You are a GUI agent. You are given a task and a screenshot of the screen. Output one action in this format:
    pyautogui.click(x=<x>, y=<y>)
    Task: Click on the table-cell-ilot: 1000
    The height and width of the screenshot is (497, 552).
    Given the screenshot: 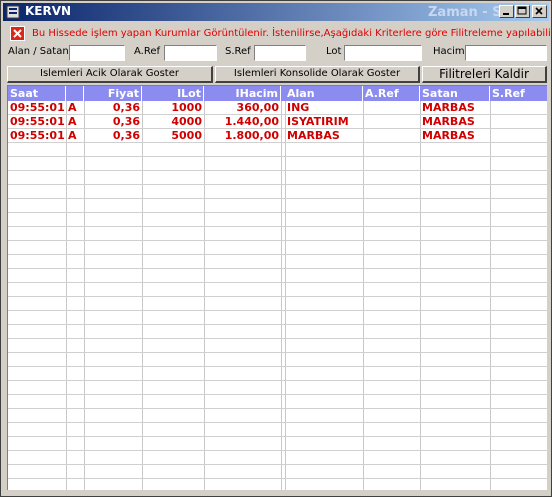 What is the action you would take?
    pyautogui.click(x=173, y=107)
    